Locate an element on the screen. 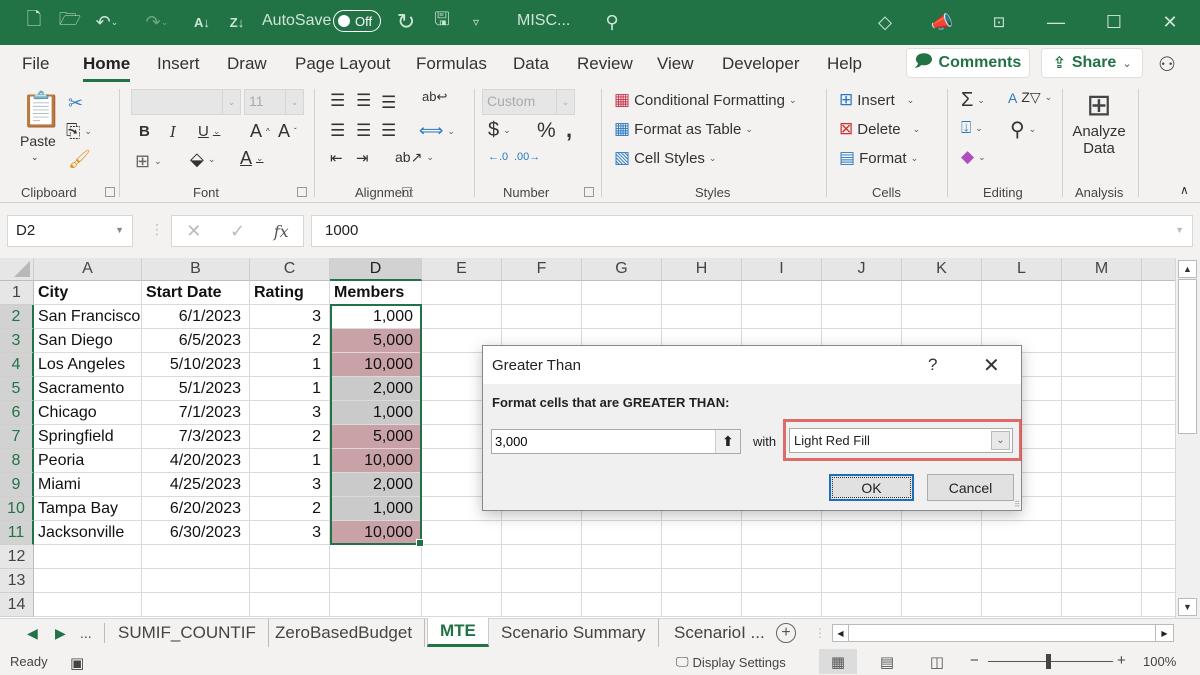 This screenshot has width=1200, height=675. zoom-in-button: + is located at coordinates (1121, 660).